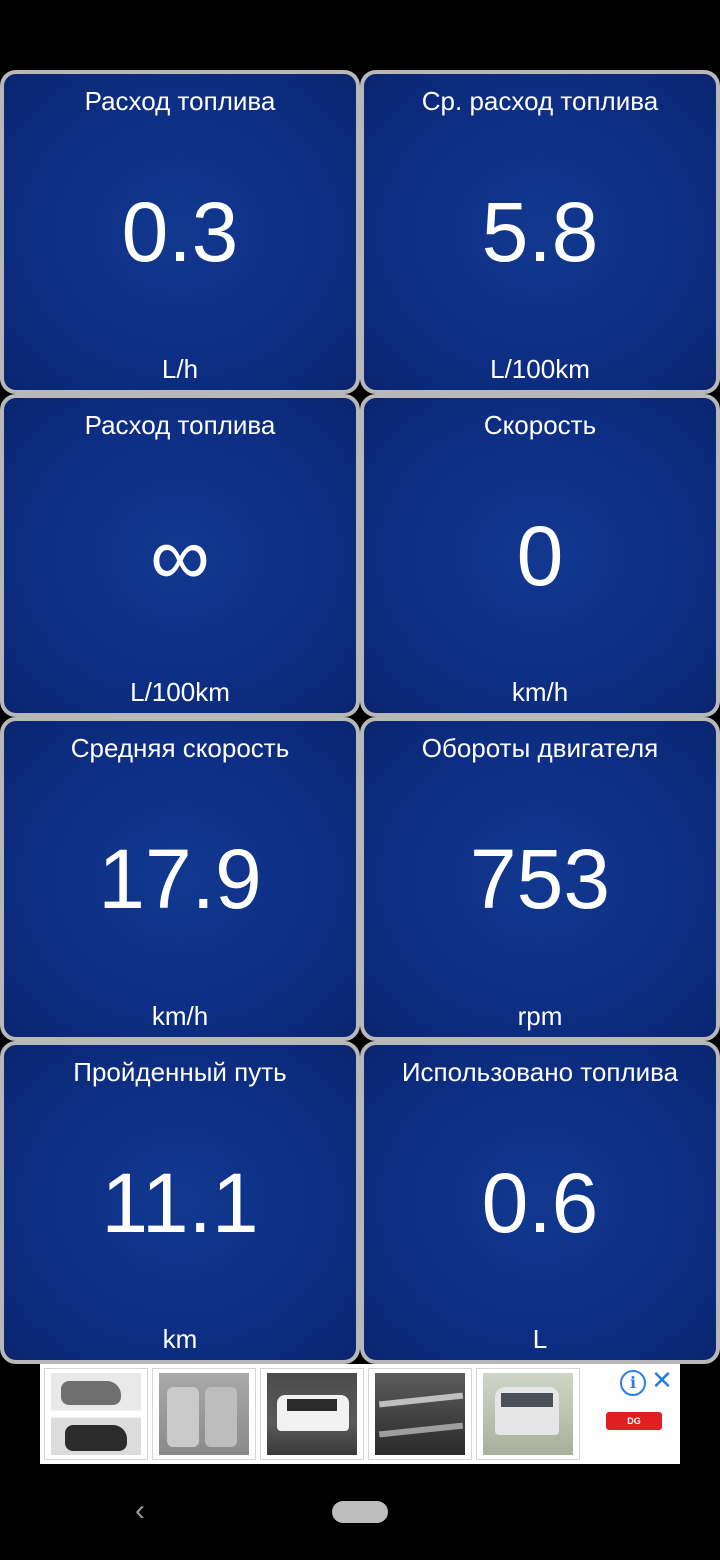 The width and height of the screenshot is (720, 1560). Describe the element at coordinates (540, 1339) in the screenshot. I see `tile-unit: L` at that location.